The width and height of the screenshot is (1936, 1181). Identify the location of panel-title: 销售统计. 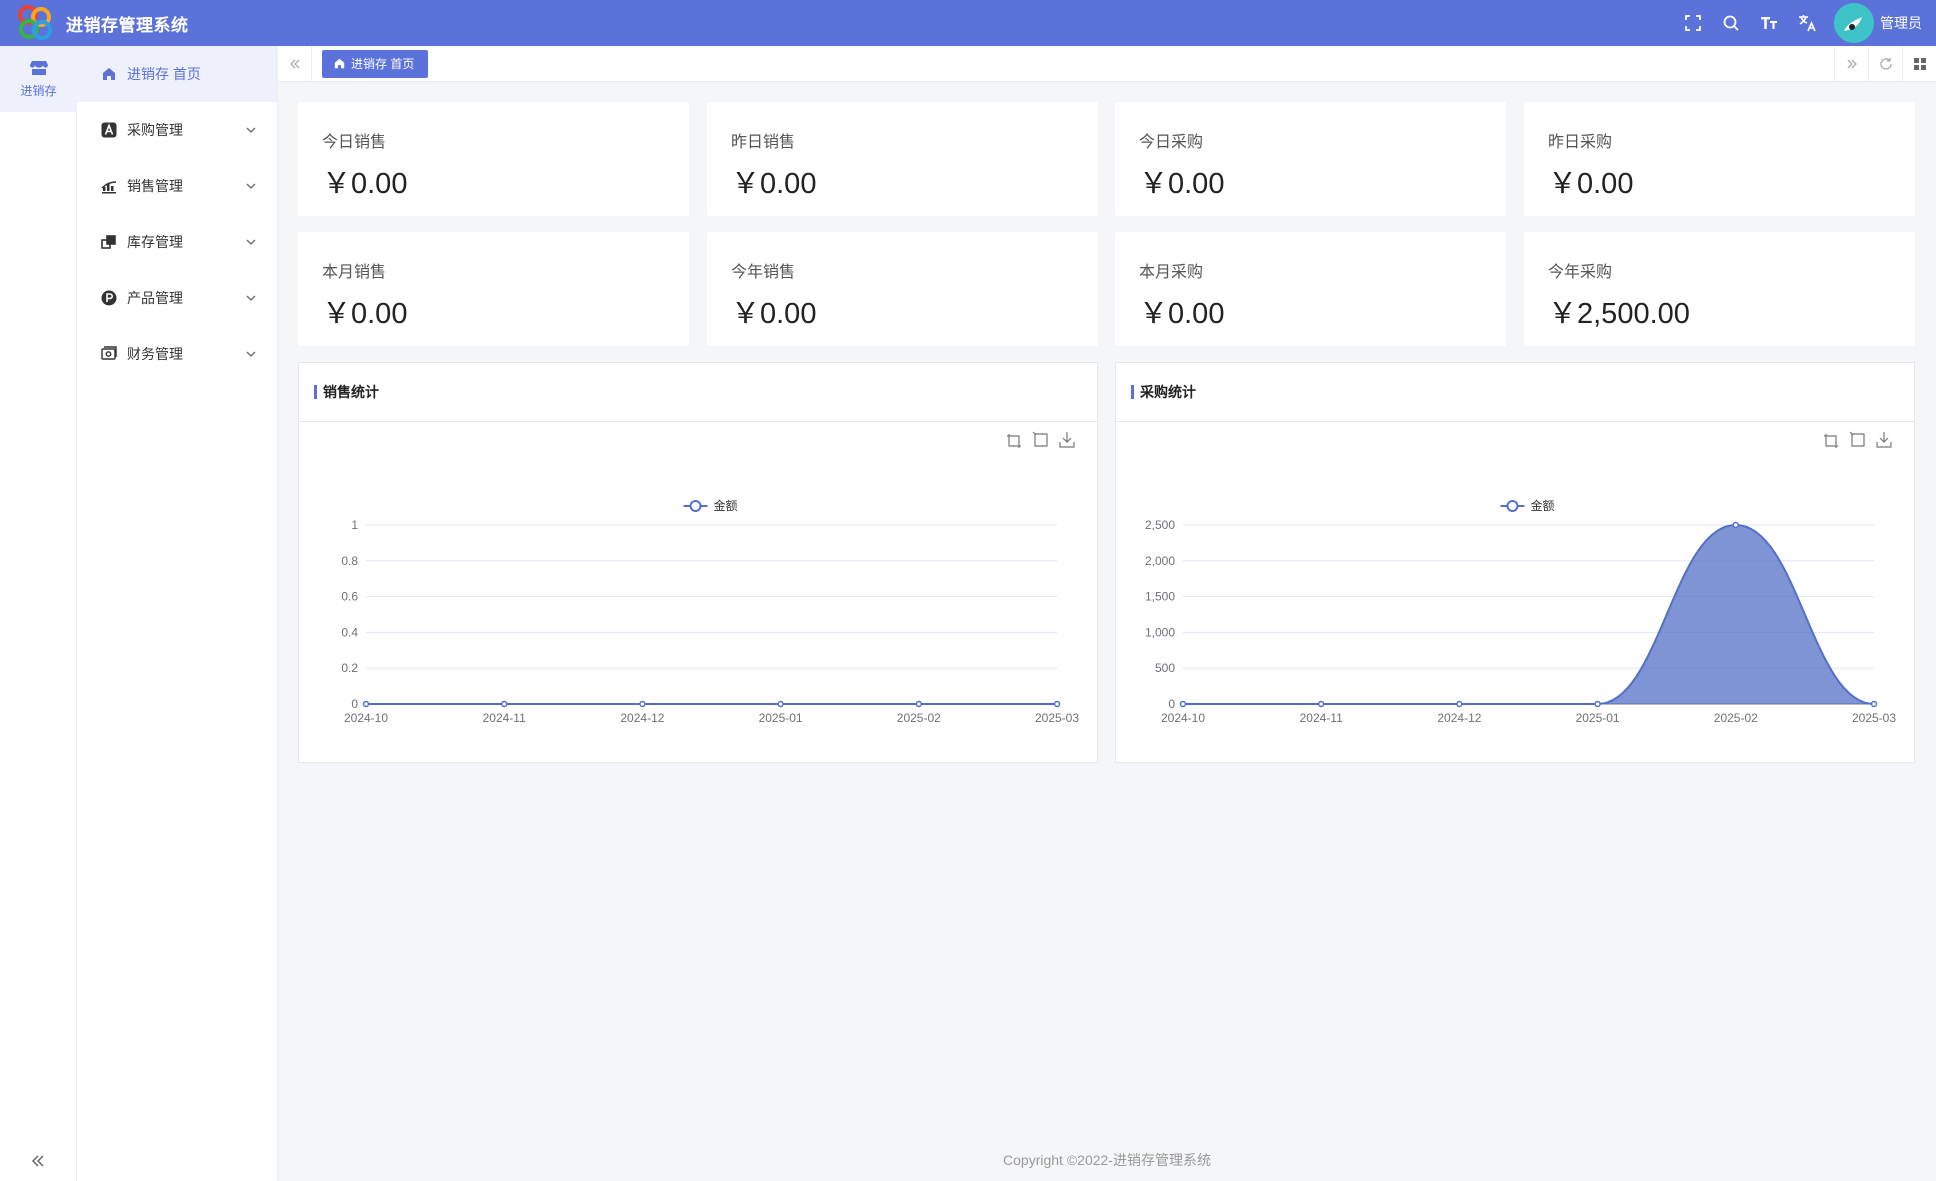
(351, 392).